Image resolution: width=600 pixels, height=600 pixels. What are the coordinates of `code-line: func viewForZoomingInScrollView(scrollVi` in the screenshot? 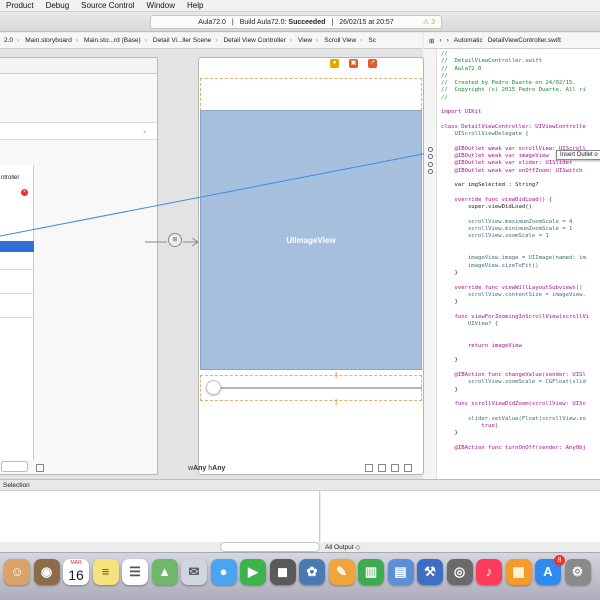 It's located at (520, 317).